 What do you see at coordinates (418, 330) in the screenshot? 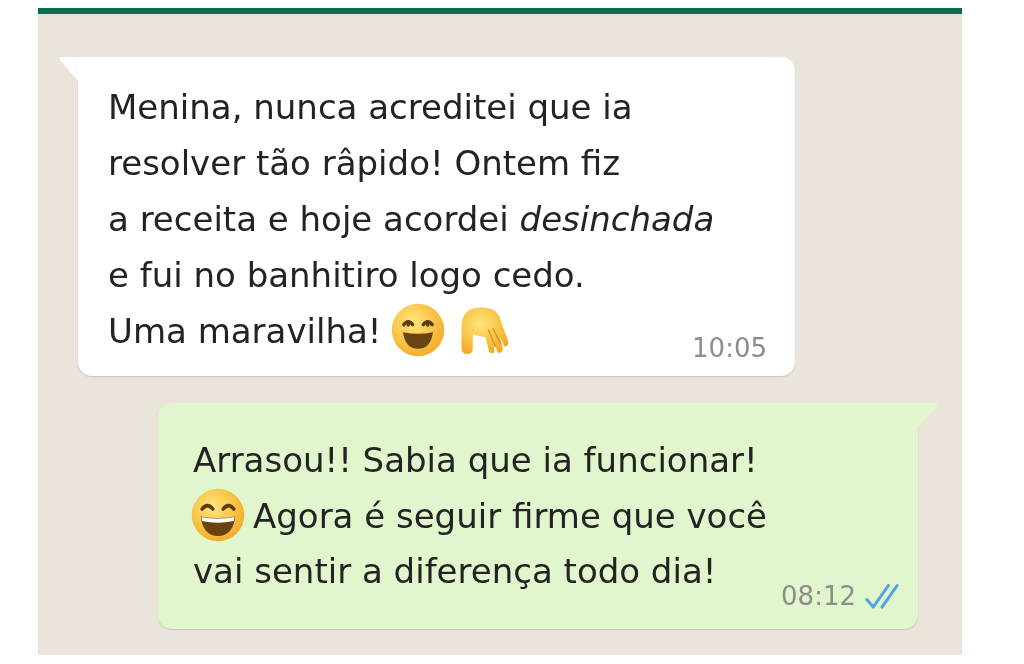
I see `smiling-face-icon` at bounding box center [418, 330].